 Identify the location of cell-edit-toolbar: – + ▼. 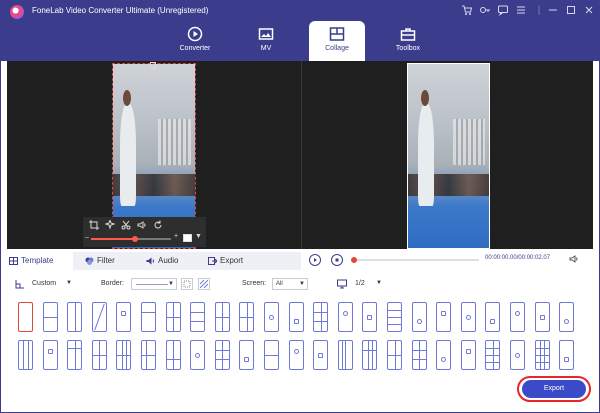
(144, 232).